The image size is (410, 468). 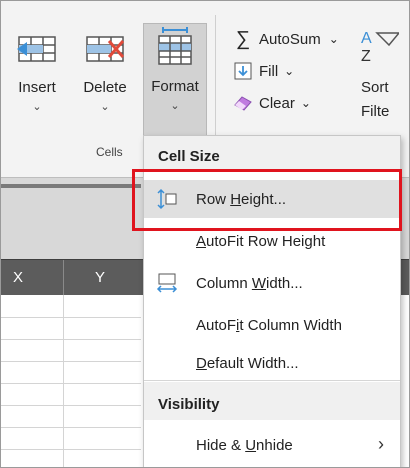 I want to click on chevron-right-icon: ›, so click(x=381, y=444).